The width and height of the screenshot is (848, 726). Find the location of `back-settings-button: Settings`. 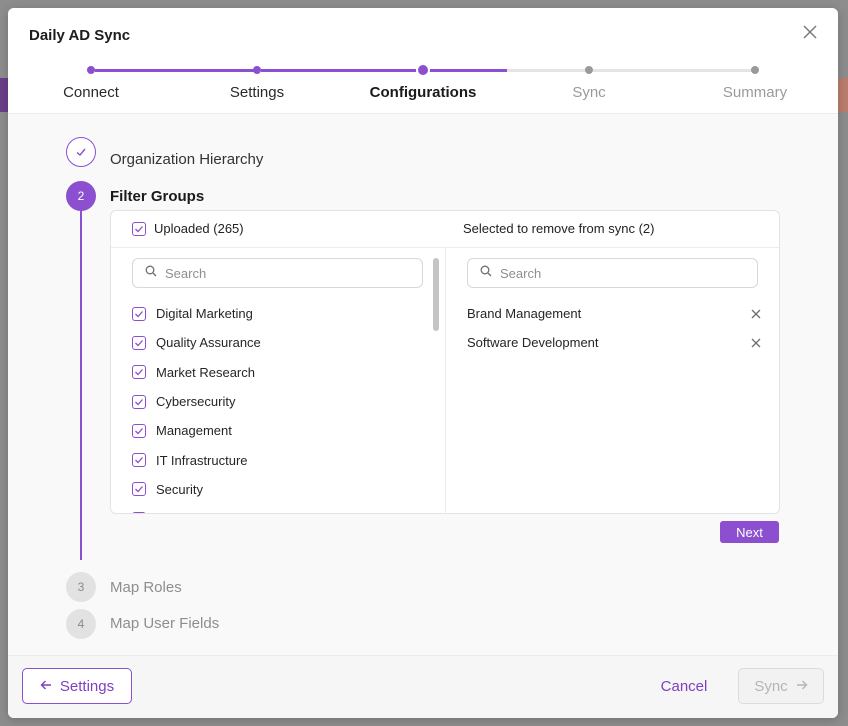

back-settings-button: Settings is located at coordinates (77, 686).